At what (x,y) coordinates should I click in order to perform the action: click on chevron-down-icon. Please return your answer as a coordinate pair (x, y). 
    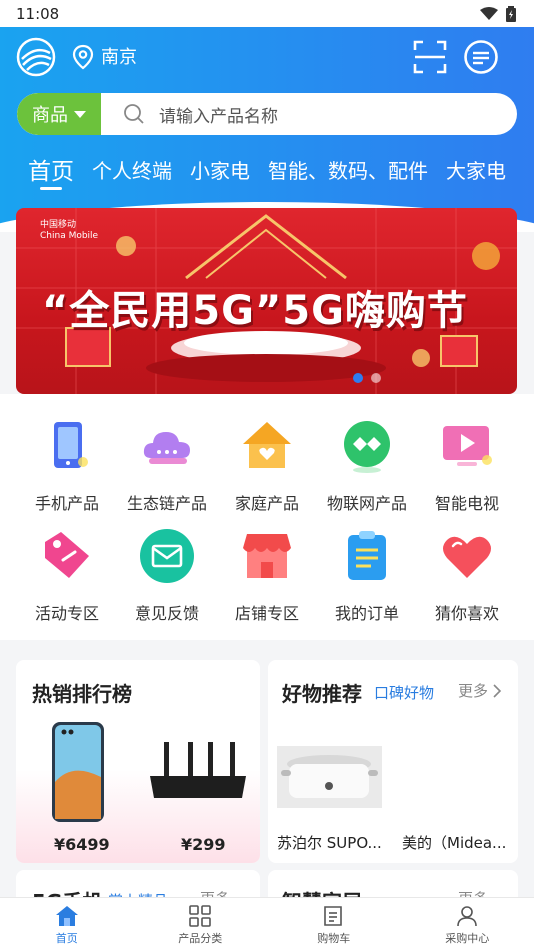
    Looking at the image, I should click on (80, 114).